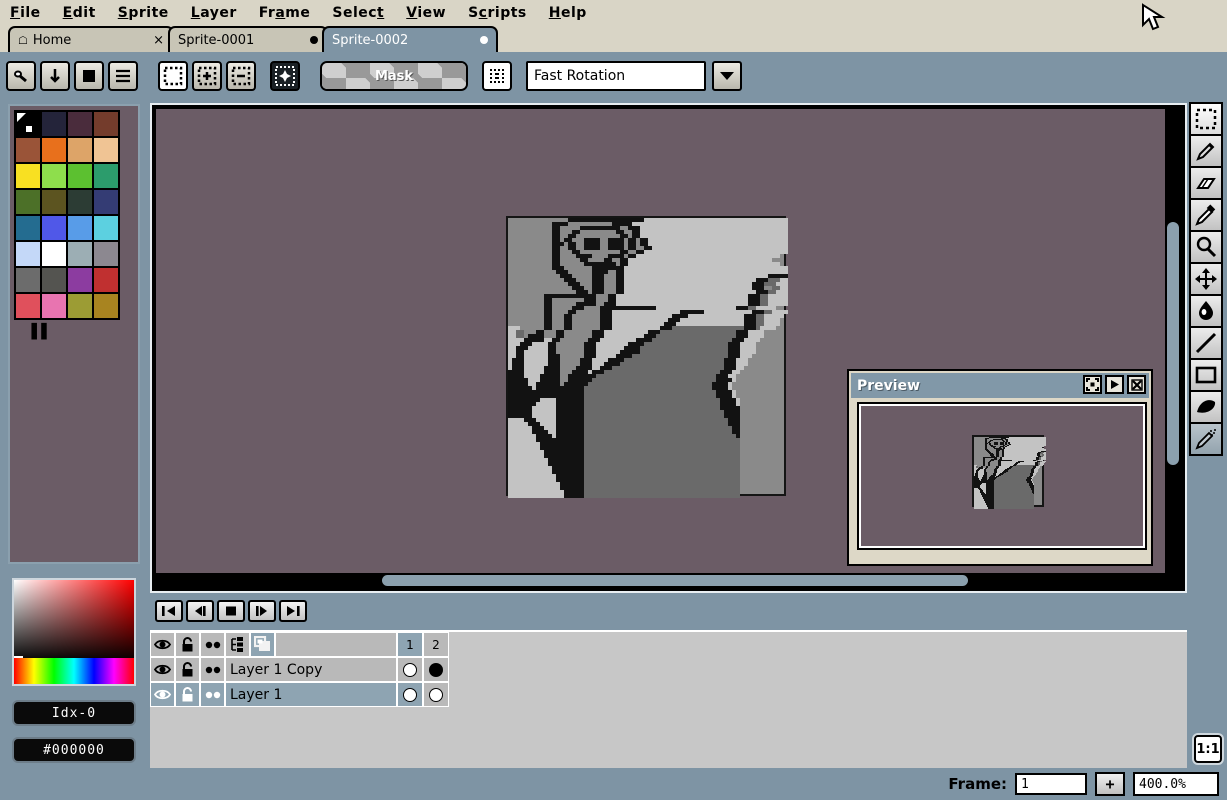  I want to click on horizontal-scrollbar-thumb, so click(675, 580).